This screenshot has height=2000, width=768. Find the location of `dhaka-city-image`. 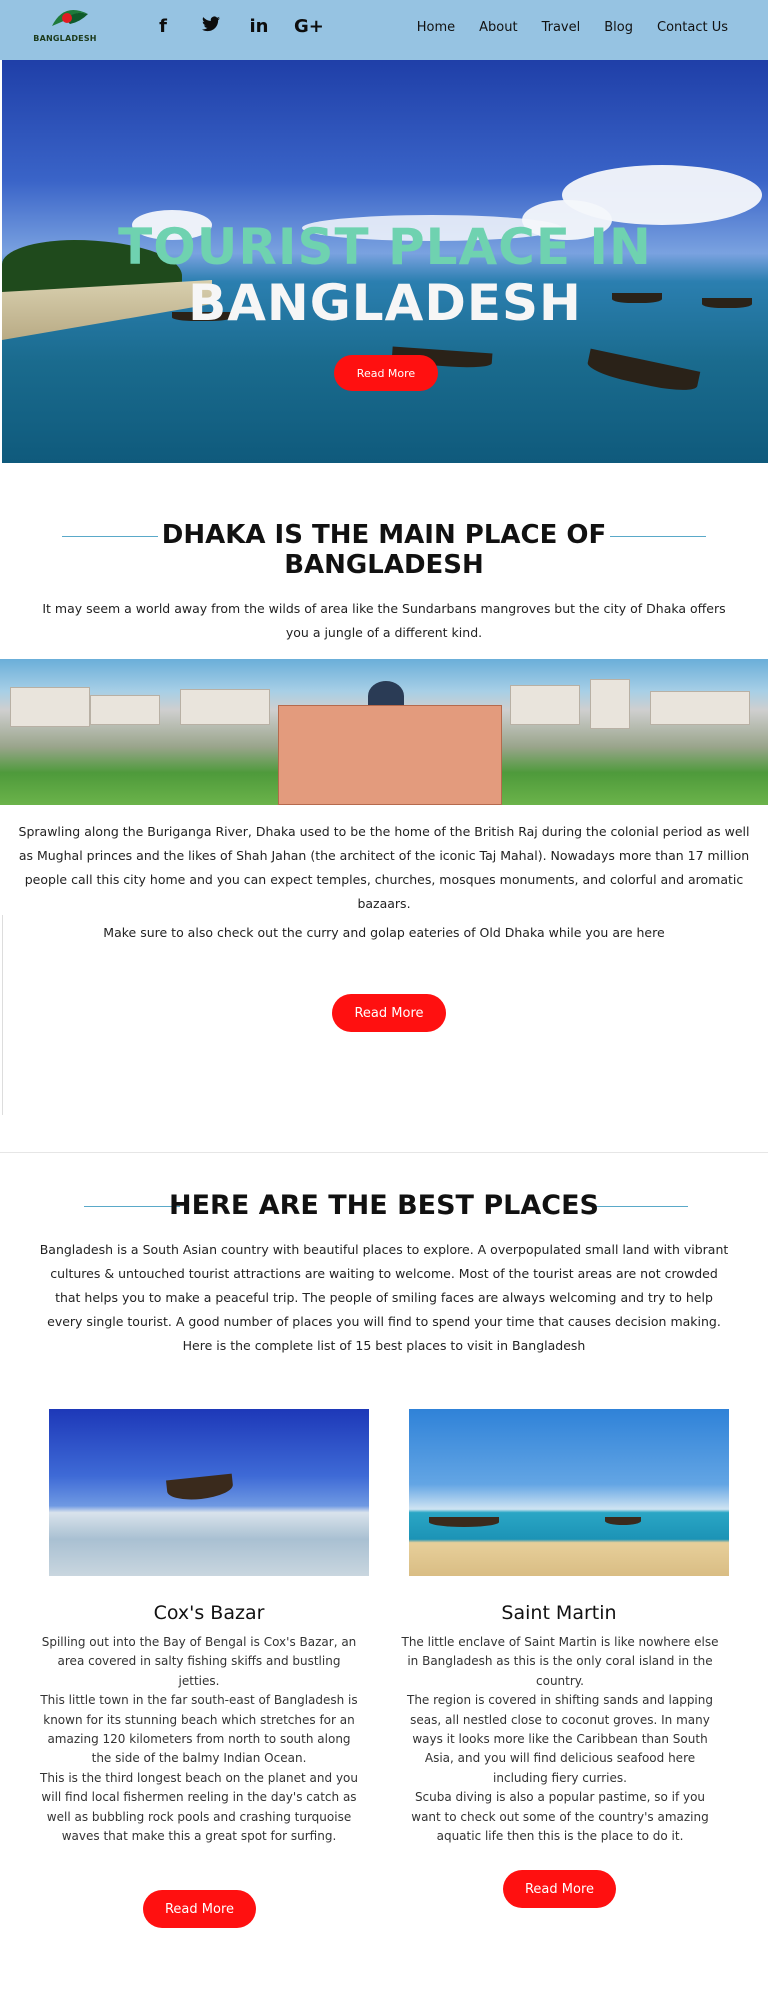

dhaka-city-image is located at coordinates (384, 732).